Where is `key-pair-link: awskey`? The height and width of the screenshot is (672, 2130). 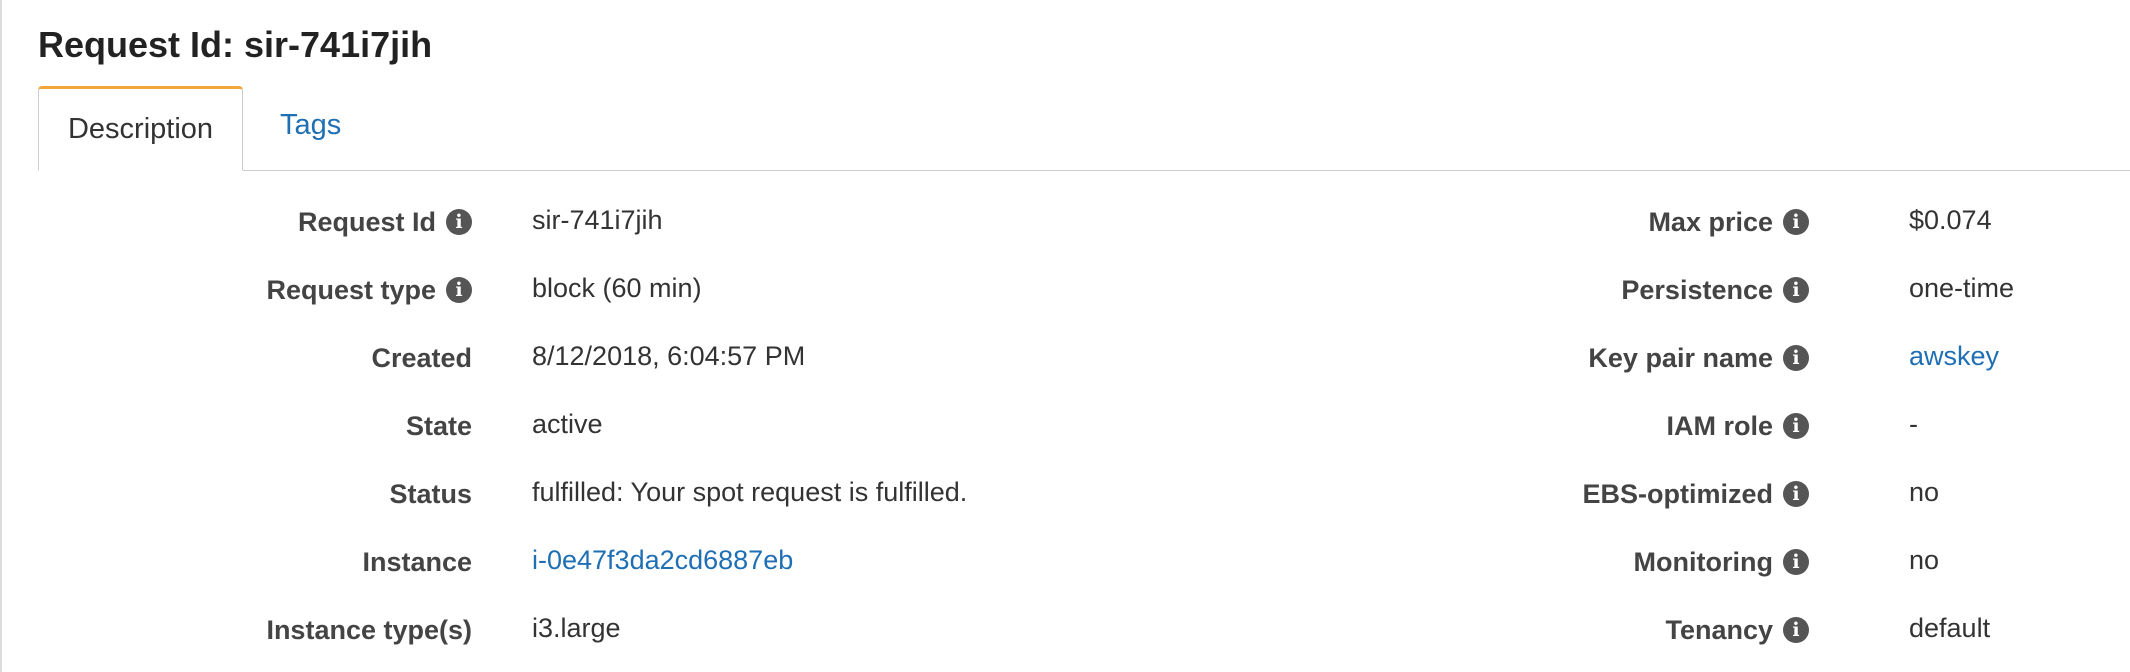 key-pair-link: awskey is located at coordinates (1954, 356).